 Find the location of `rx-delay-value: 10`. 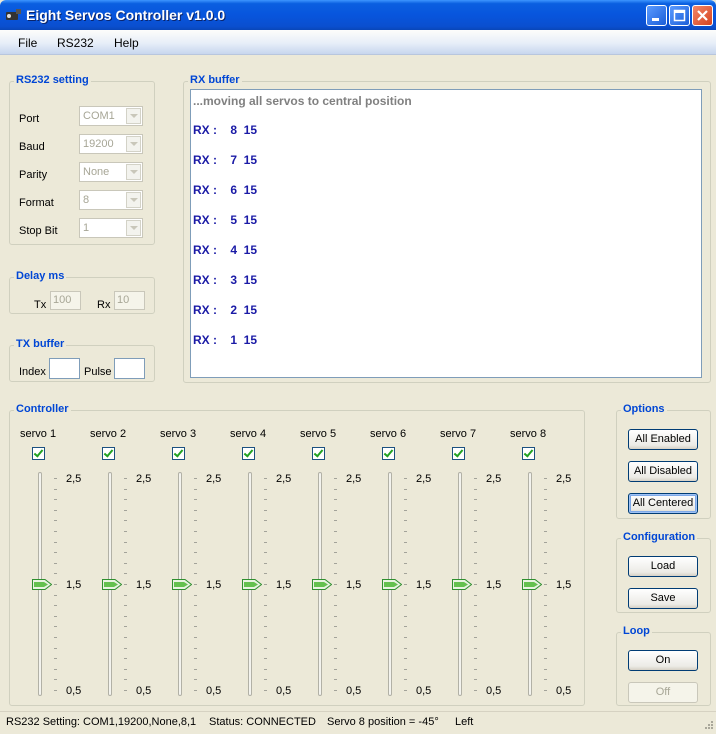

rx-delay-value: 10 is located at coordinates (123, 300).